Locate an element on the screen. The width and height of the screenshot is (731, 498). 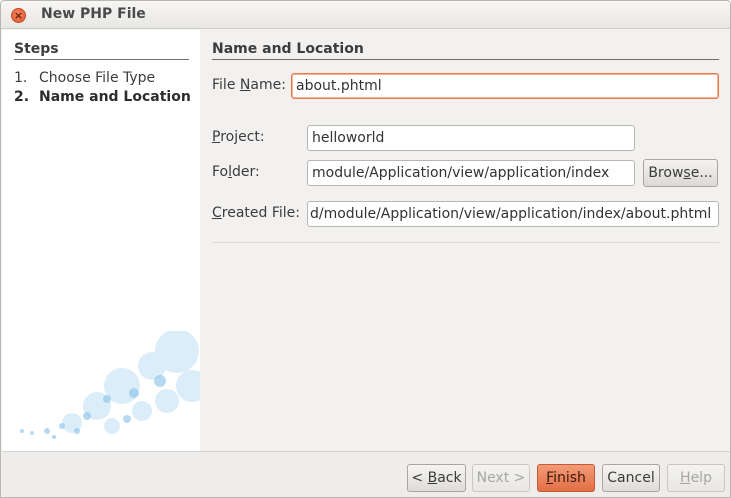
folder-label: Folder: is located at coordinates (236, 172).